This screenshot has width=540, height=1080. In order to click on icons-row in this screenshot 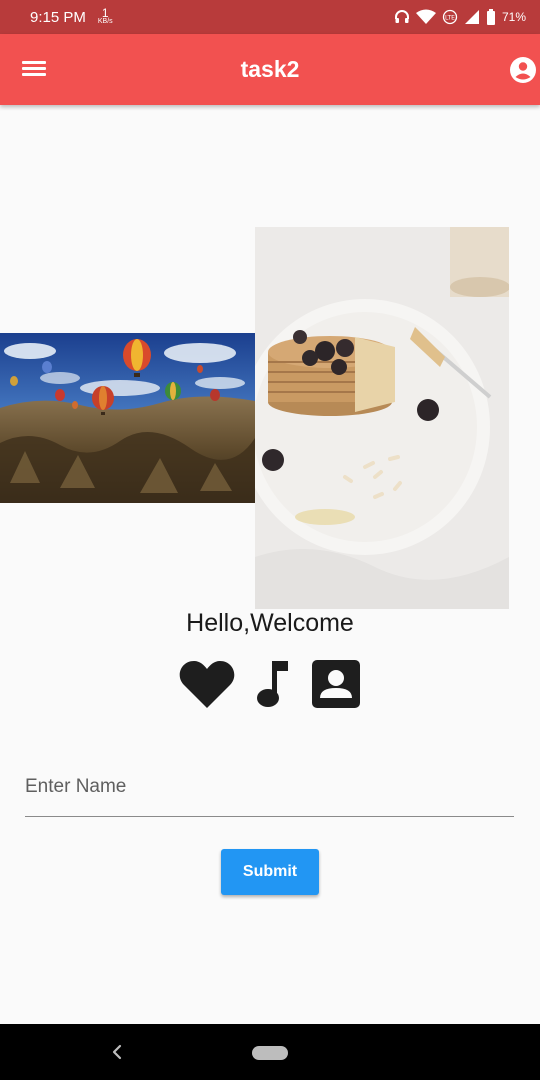, I will do `click(270, 684)`.